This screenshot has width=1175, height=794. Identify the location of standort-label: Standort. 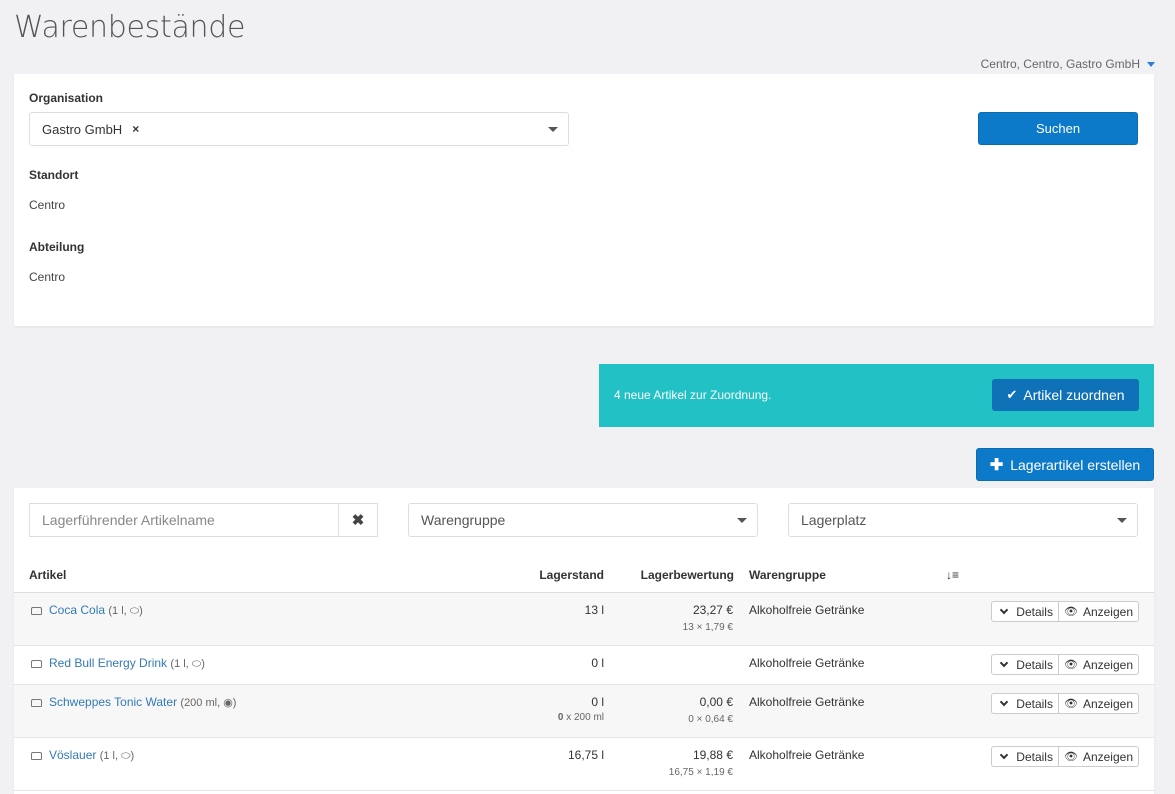
(54, 175).